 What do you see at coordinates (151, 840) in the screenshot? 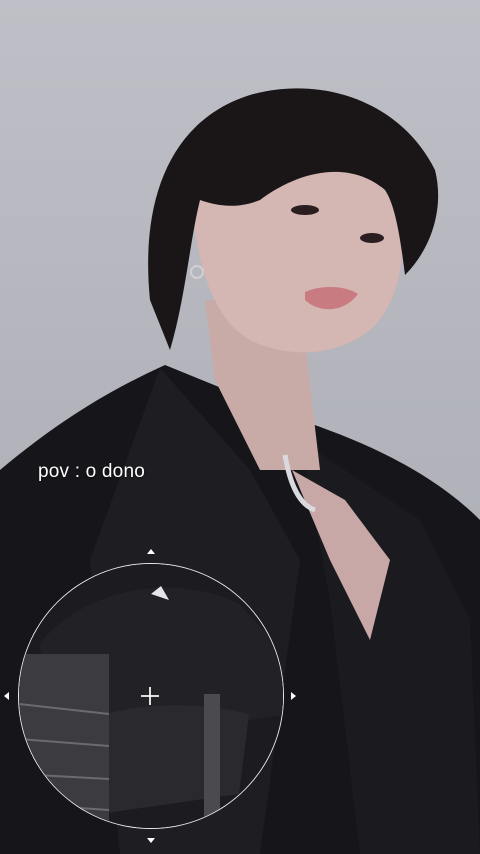
I see `arrow-down-icon` at bounding box center [151, 840].